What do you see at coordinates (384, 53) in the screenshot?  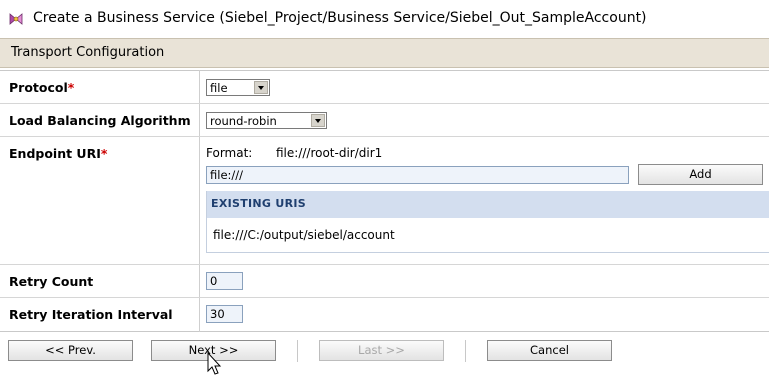 I see `section-header: Transport Configuration` at bounding box center [384, 53].